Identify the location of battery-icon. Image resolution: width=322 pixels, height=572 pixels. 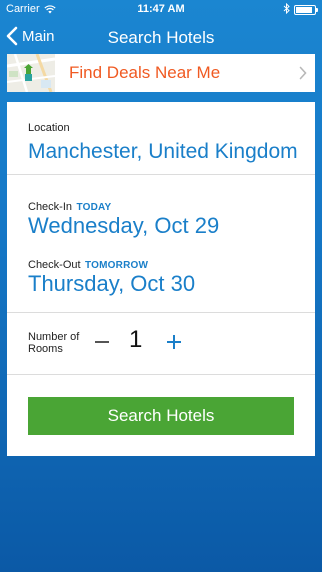
(306, 10).